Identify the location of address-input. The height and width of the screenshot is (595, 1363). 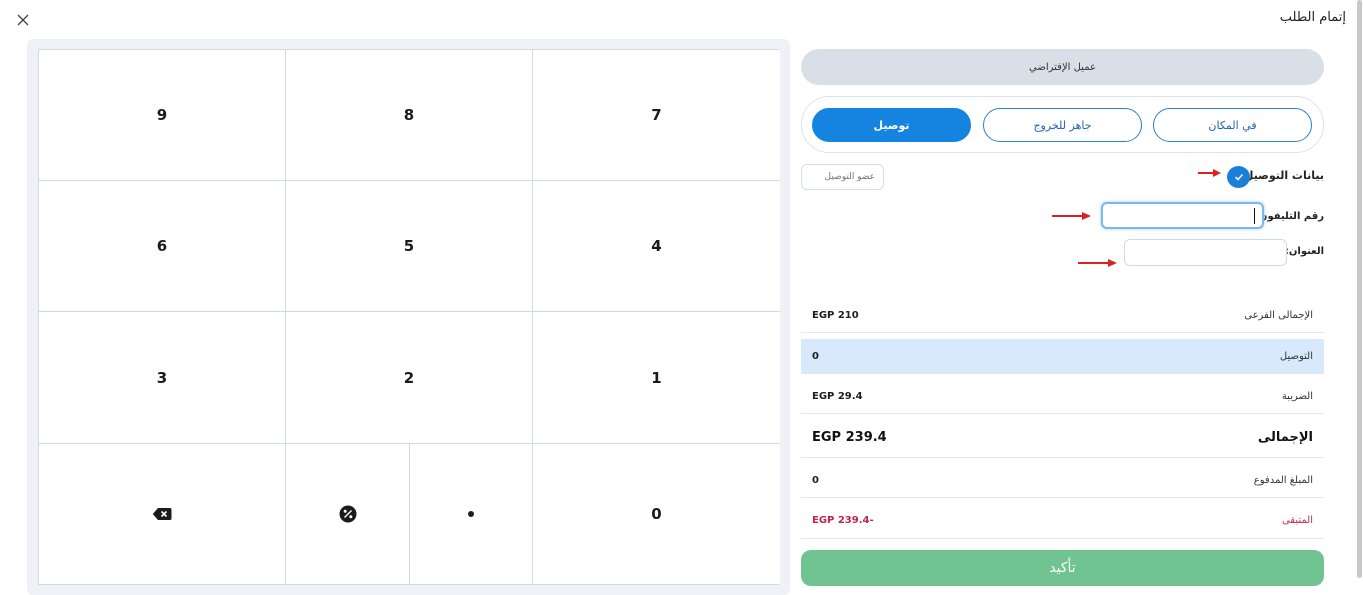
(1205, 252).